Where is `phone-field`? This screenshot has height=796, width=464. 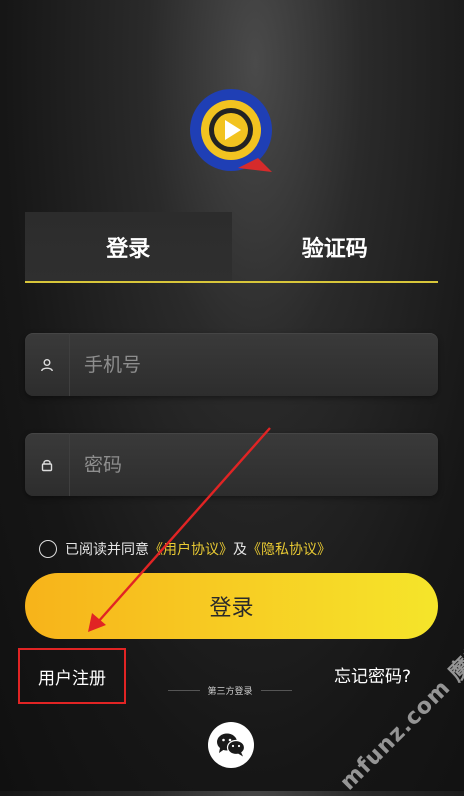
phone-field is located at coordinates (231, 364).